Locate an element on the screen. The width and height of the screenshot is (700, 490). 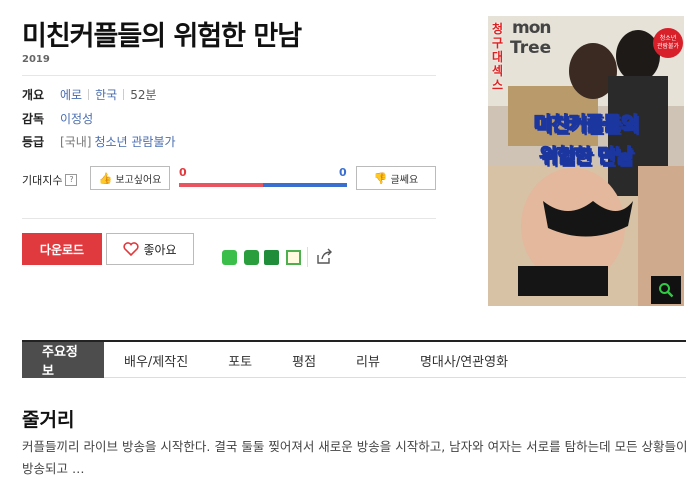
poster-title-line2: 위험한 만남 is located at coordinates (586, 156).